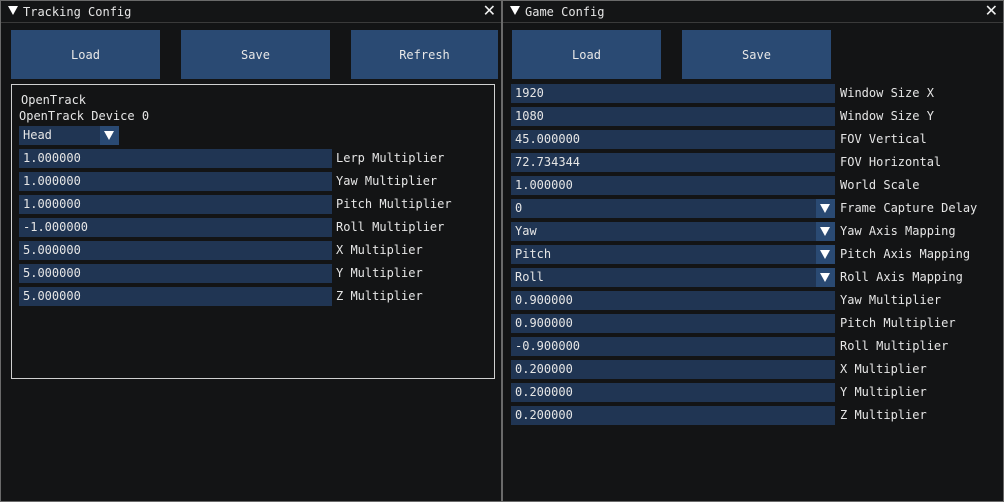  What do you see at coordinates (175, 181) in the screenshot?
I see `yaw-multiplier-input: 1.000000` at bounding box center [175, 181].